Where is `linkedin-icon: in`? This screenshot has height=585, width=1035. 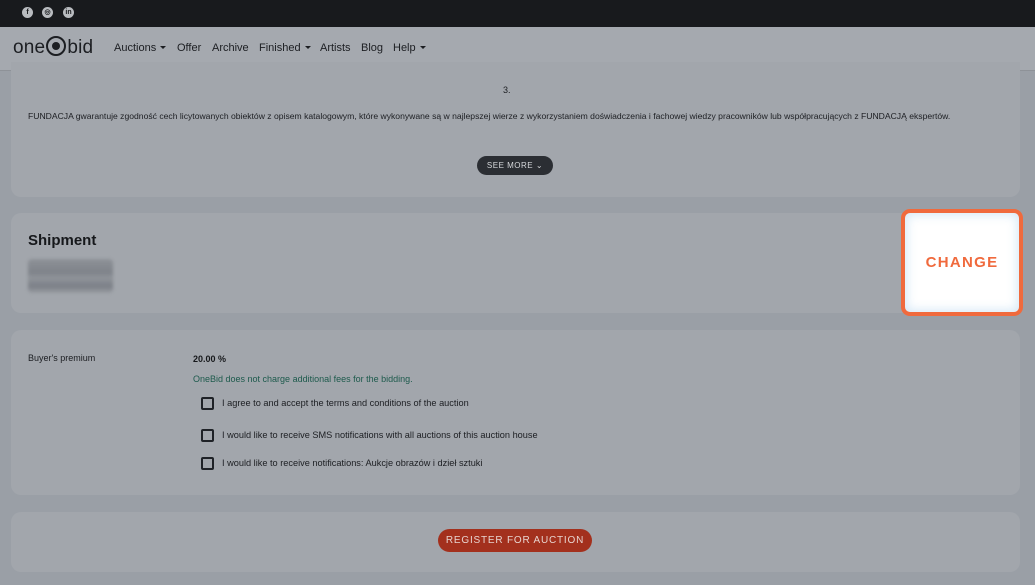 linkedin-icon: in is located at coordinates (68, 12).